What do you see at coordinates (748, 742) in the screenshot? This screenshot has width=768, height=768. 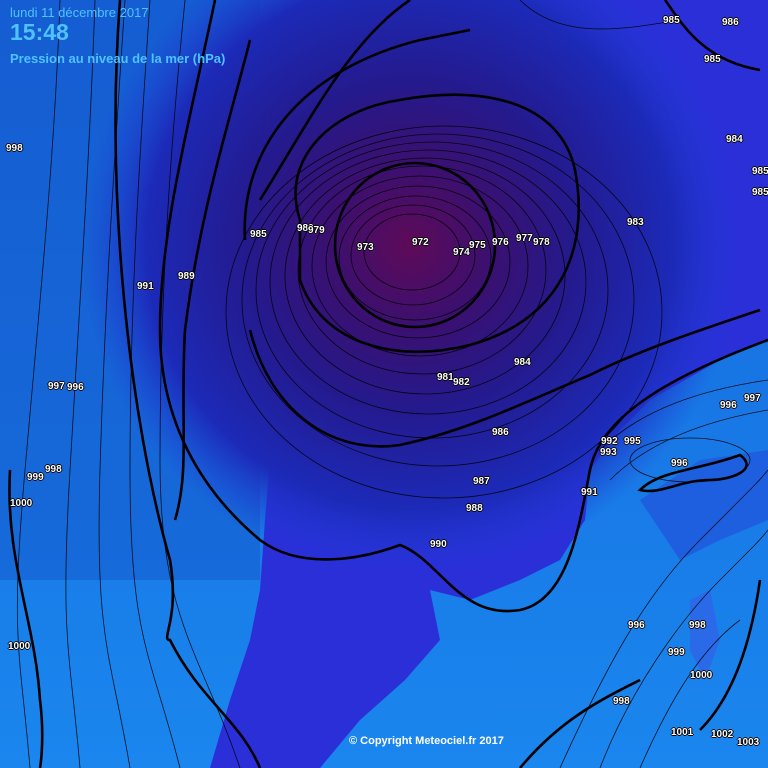 I see `isobar-label: 1003` at bounding box center [748, 742].